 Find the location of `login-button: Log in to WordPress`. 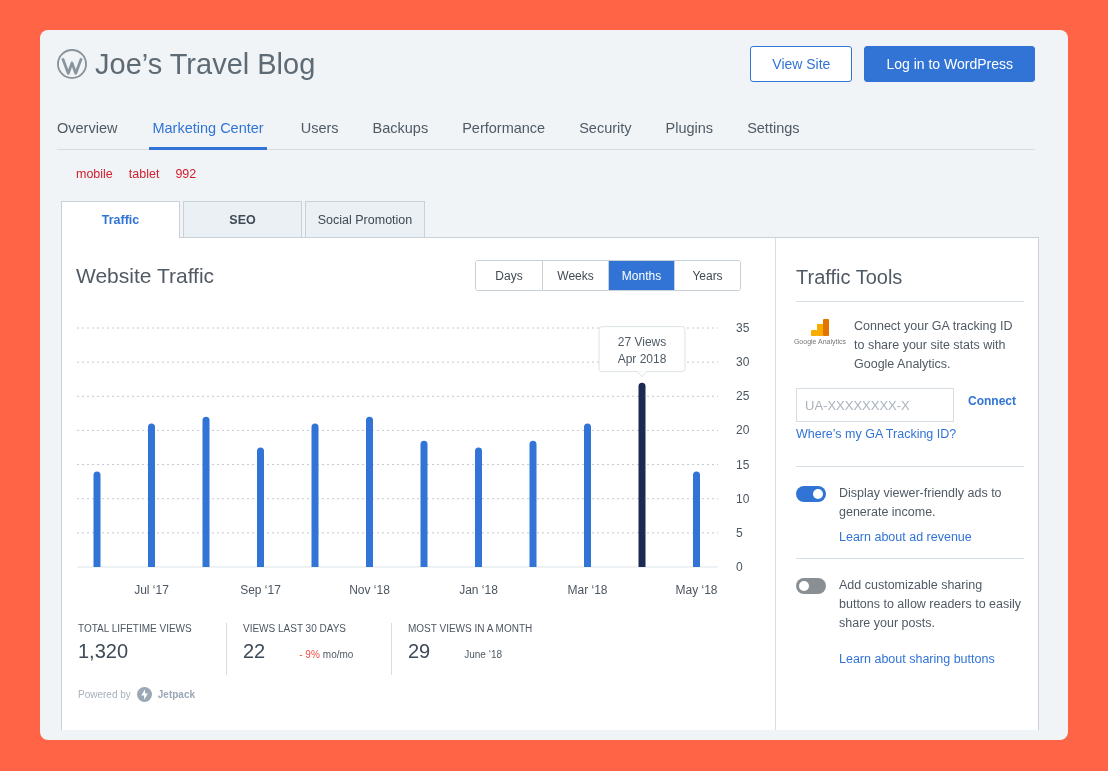

login-button: Log in to WordPress is located at coordinates (949, 64).